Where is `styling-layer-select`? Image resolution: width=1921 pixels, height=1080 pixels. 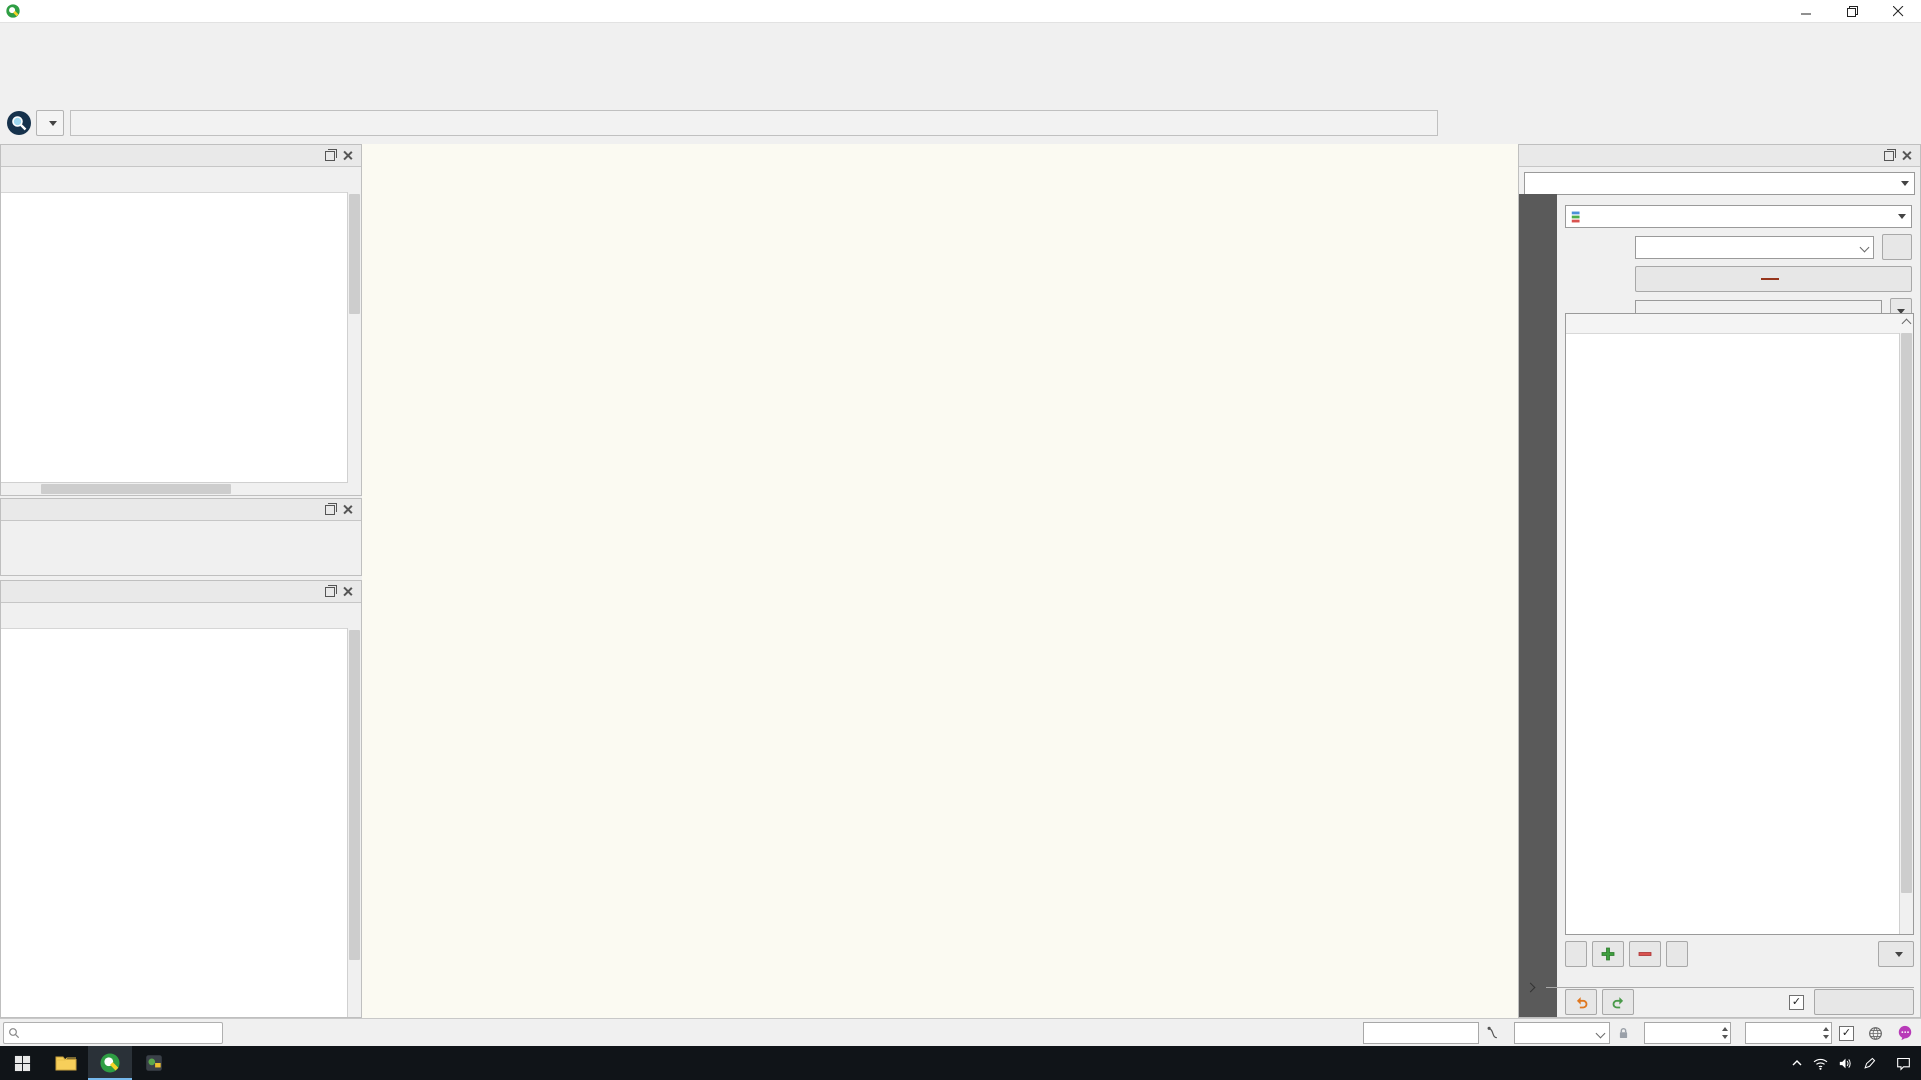
styling-layer-select is located at coordinates (1719, 183).